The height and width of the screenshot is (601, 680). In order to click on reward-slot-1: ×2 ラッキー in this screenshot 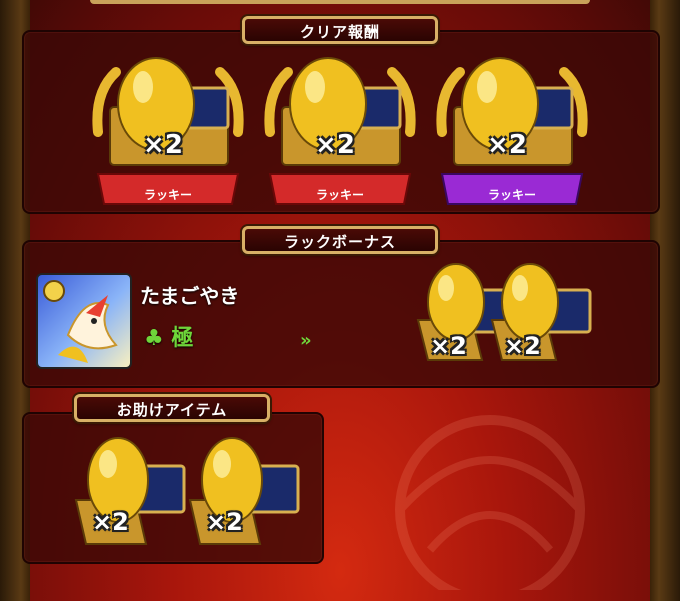, I will do `click(168, 132)`.